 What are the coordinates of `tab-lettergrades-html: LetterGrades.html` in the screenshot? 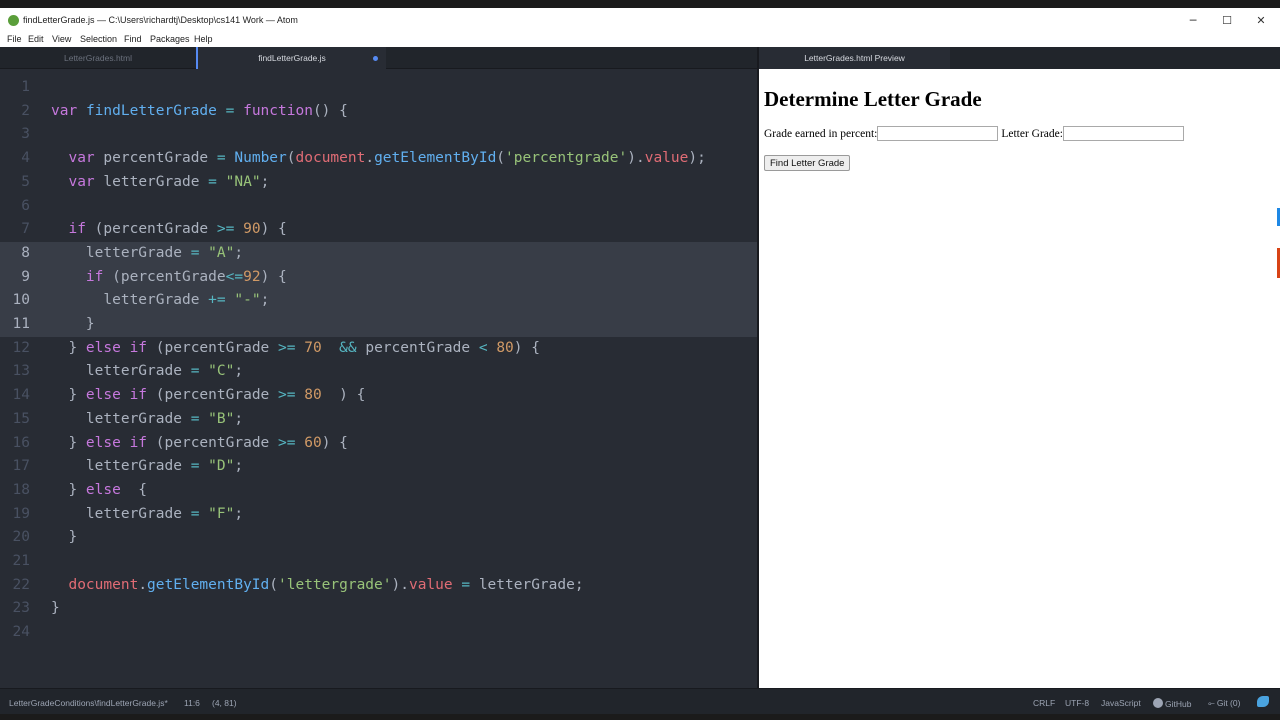 It's located at (98, 58).